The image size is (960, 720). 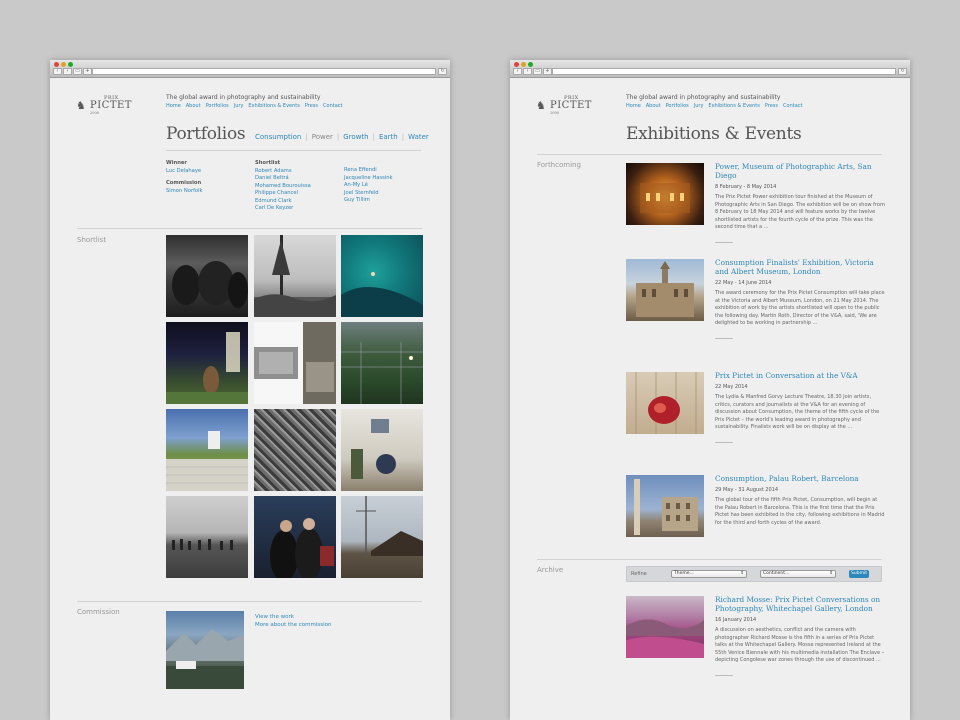 I want to click on commission-artist-link: Simon Norfolk, so click(x=184, y=192).